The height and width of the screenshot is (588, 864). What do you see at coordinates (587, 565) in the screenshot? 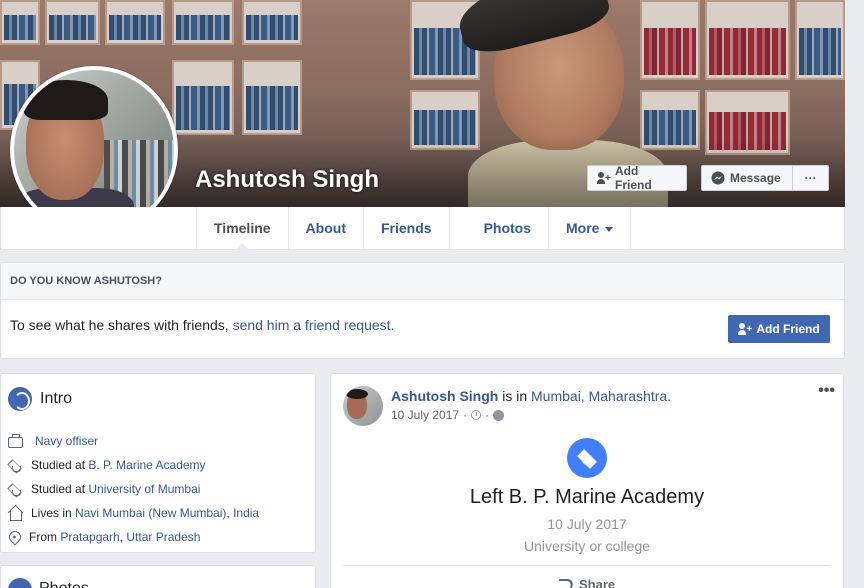
I see `post-divider` at bounding box center [587, 565].